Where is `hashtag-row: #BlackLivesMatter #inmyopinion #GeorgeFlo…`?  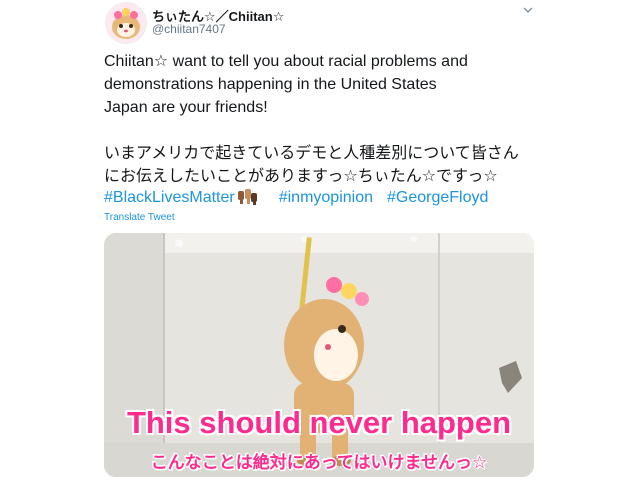
hashtag-row: #BlackLivesMatter #inmyopinion #GeorgeFlo… is located at coordinates (303, 199).